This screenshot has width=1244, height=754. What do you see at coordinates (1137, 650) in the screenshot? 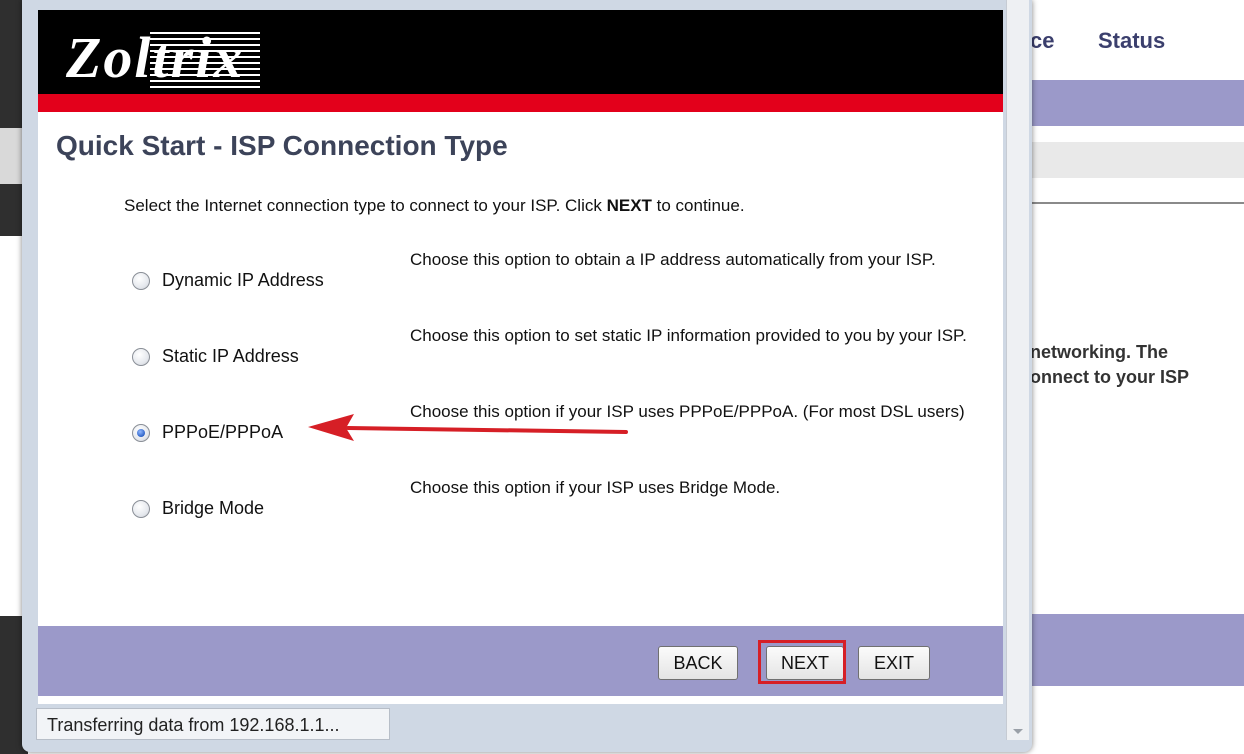
I see `background-footer-bar` at bounding box center [1137, 650].